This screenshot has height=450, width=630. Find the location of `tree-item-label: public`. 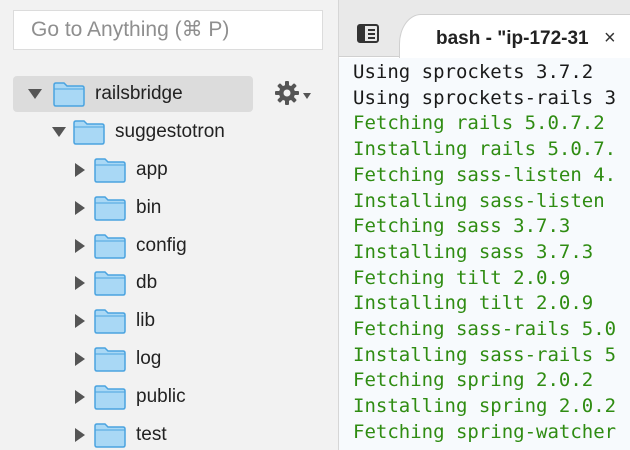

tree-item-label: public is located at coordinates (161, 396).